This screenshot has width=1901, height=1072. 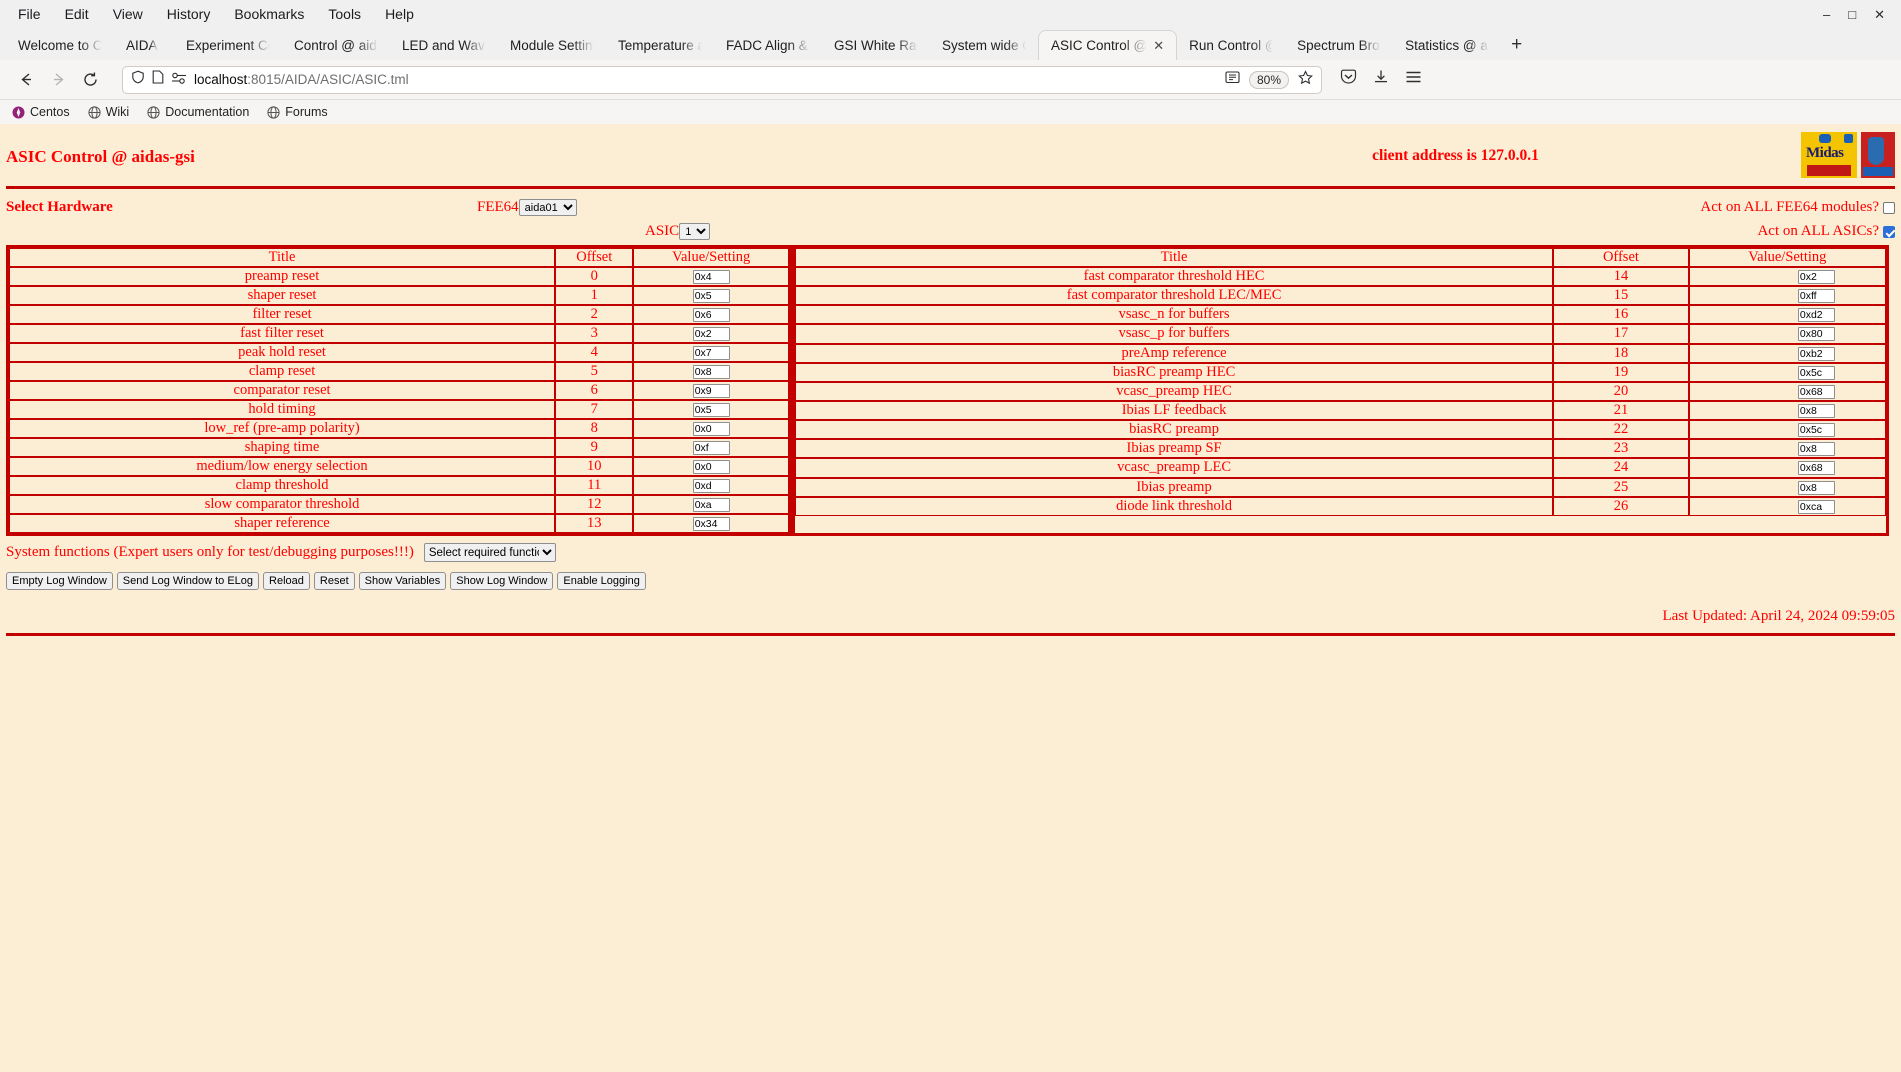 I want to click on table-row: medium/low energy selection 10, so click(x=399, y=466).